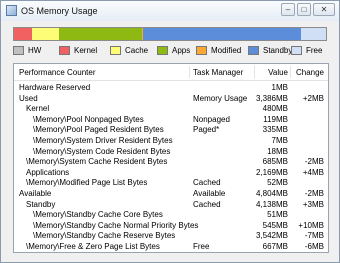 This screenshot has height=263, width=340. I want to click on table-row: Kernel 480MB, so click(171, 109).